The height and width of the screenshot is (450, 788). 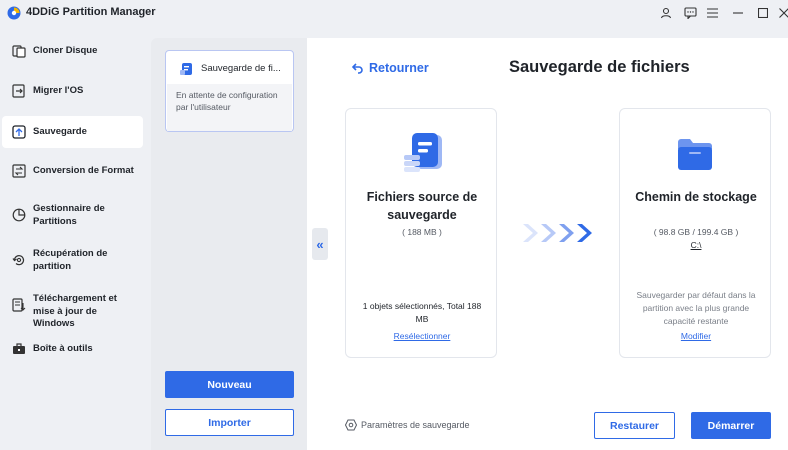 I want to click on minimize-icon, so click(x=738, y=13).